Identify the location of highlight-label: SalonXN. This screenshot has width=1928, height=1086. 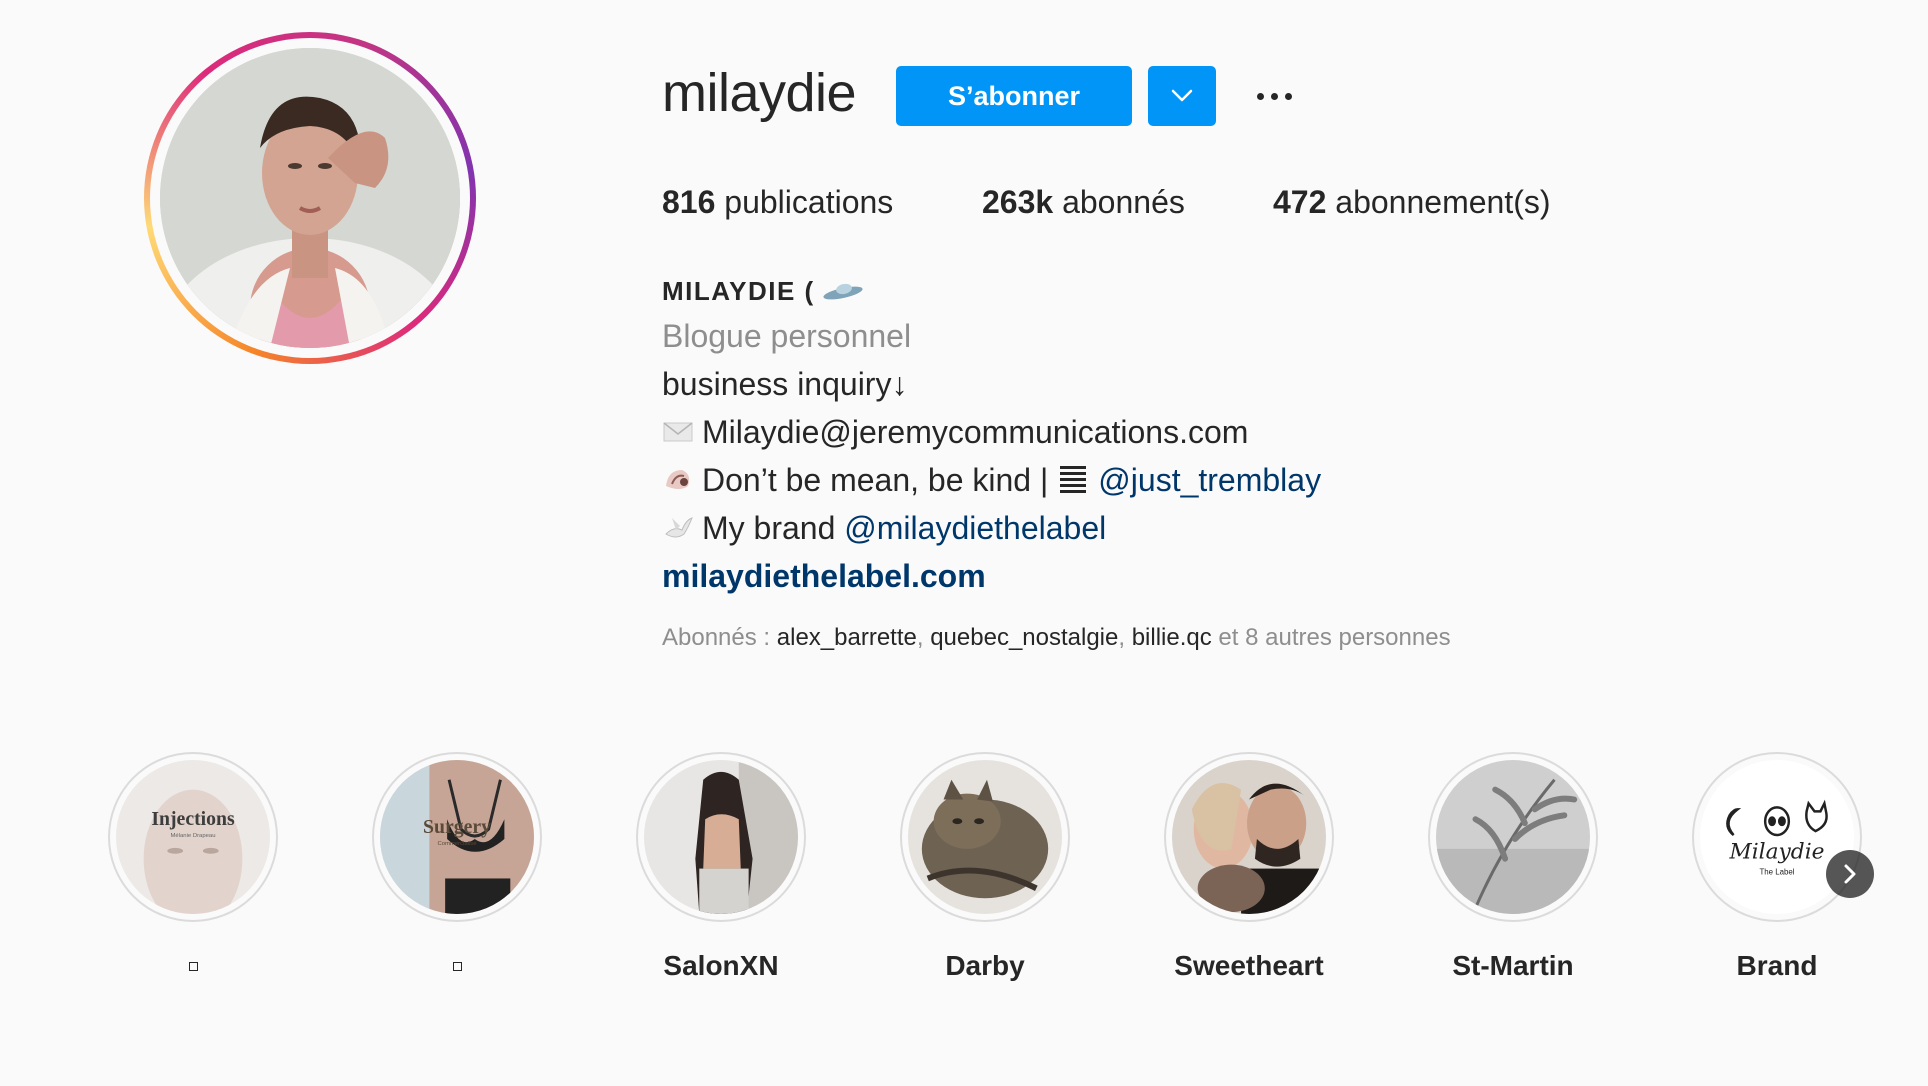
(721, 965).